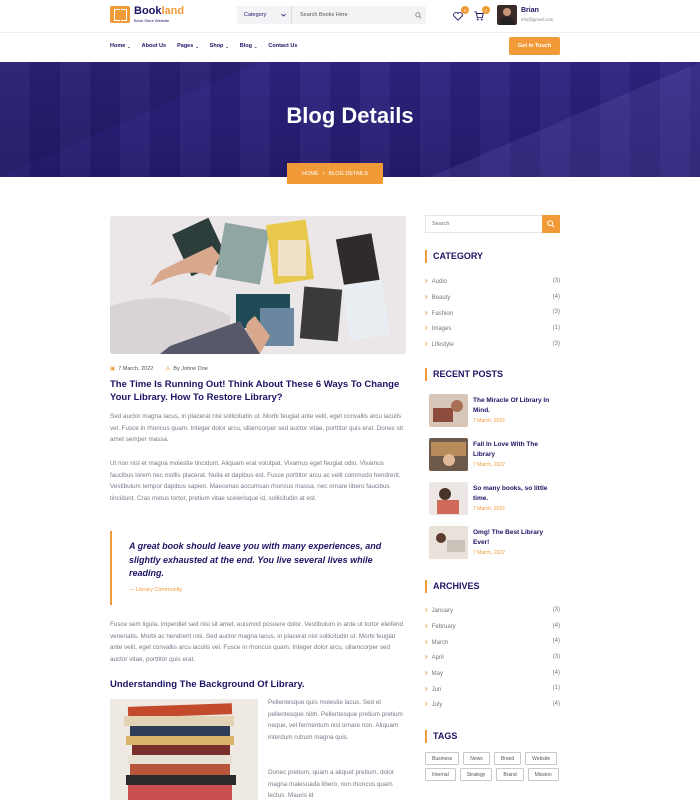 This screenshot has height=800, width=700. Describe the element at coordinates (492, 673) in the screenshot. I see `archive-item: May (4)` at that location.